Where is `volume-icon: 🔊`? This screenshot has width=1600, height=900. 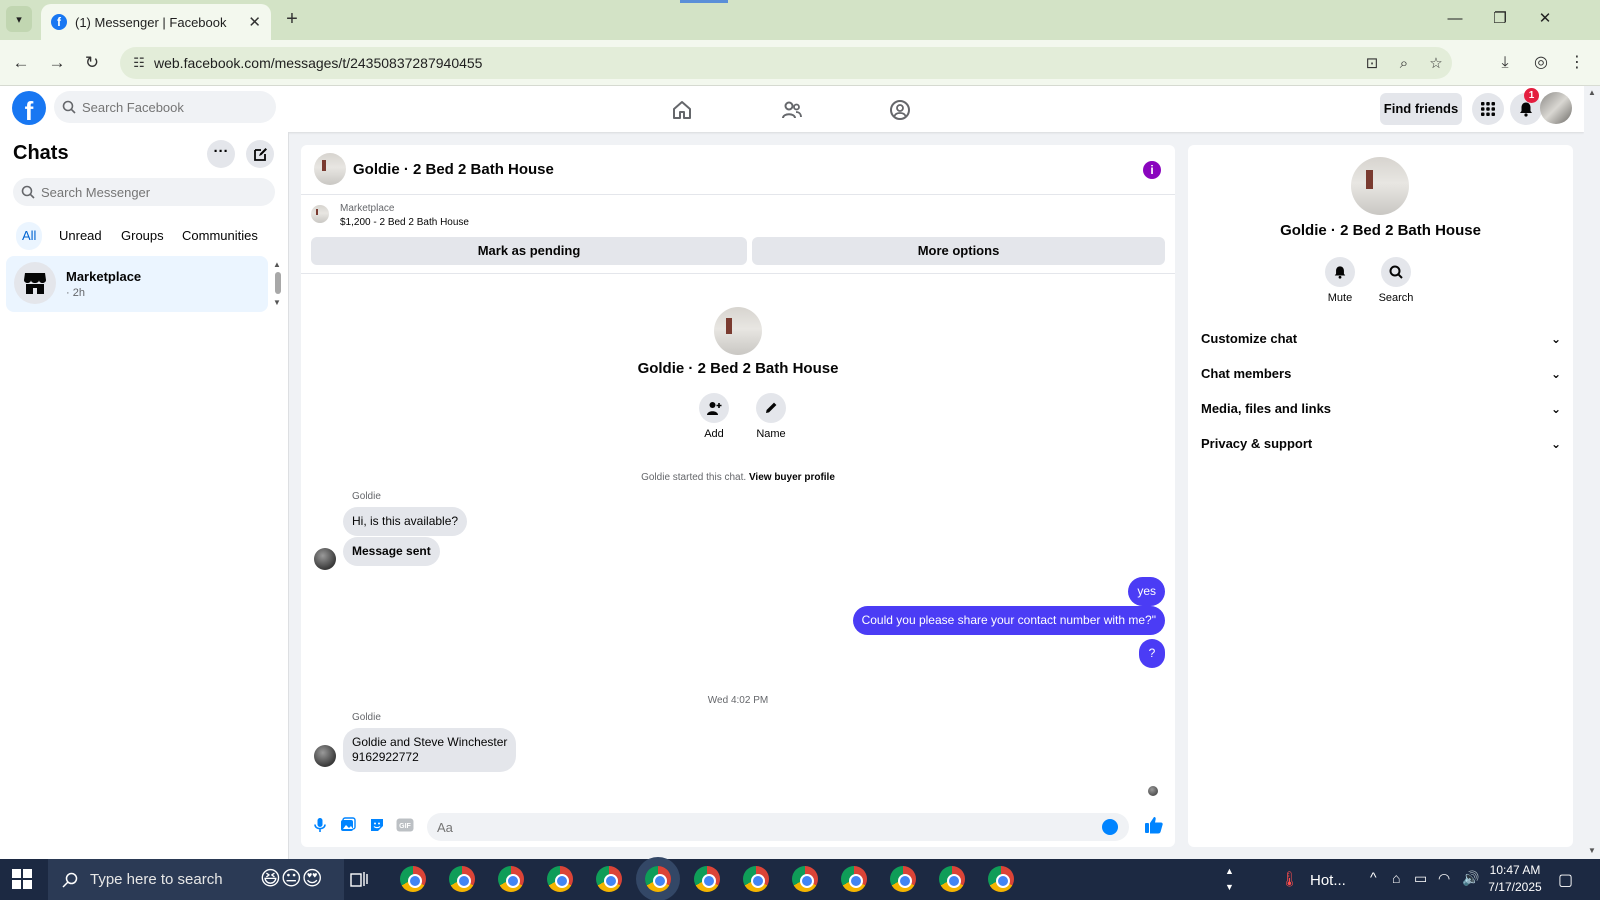 volume-icon: 🔊 is located at coordinates (1470, 878).